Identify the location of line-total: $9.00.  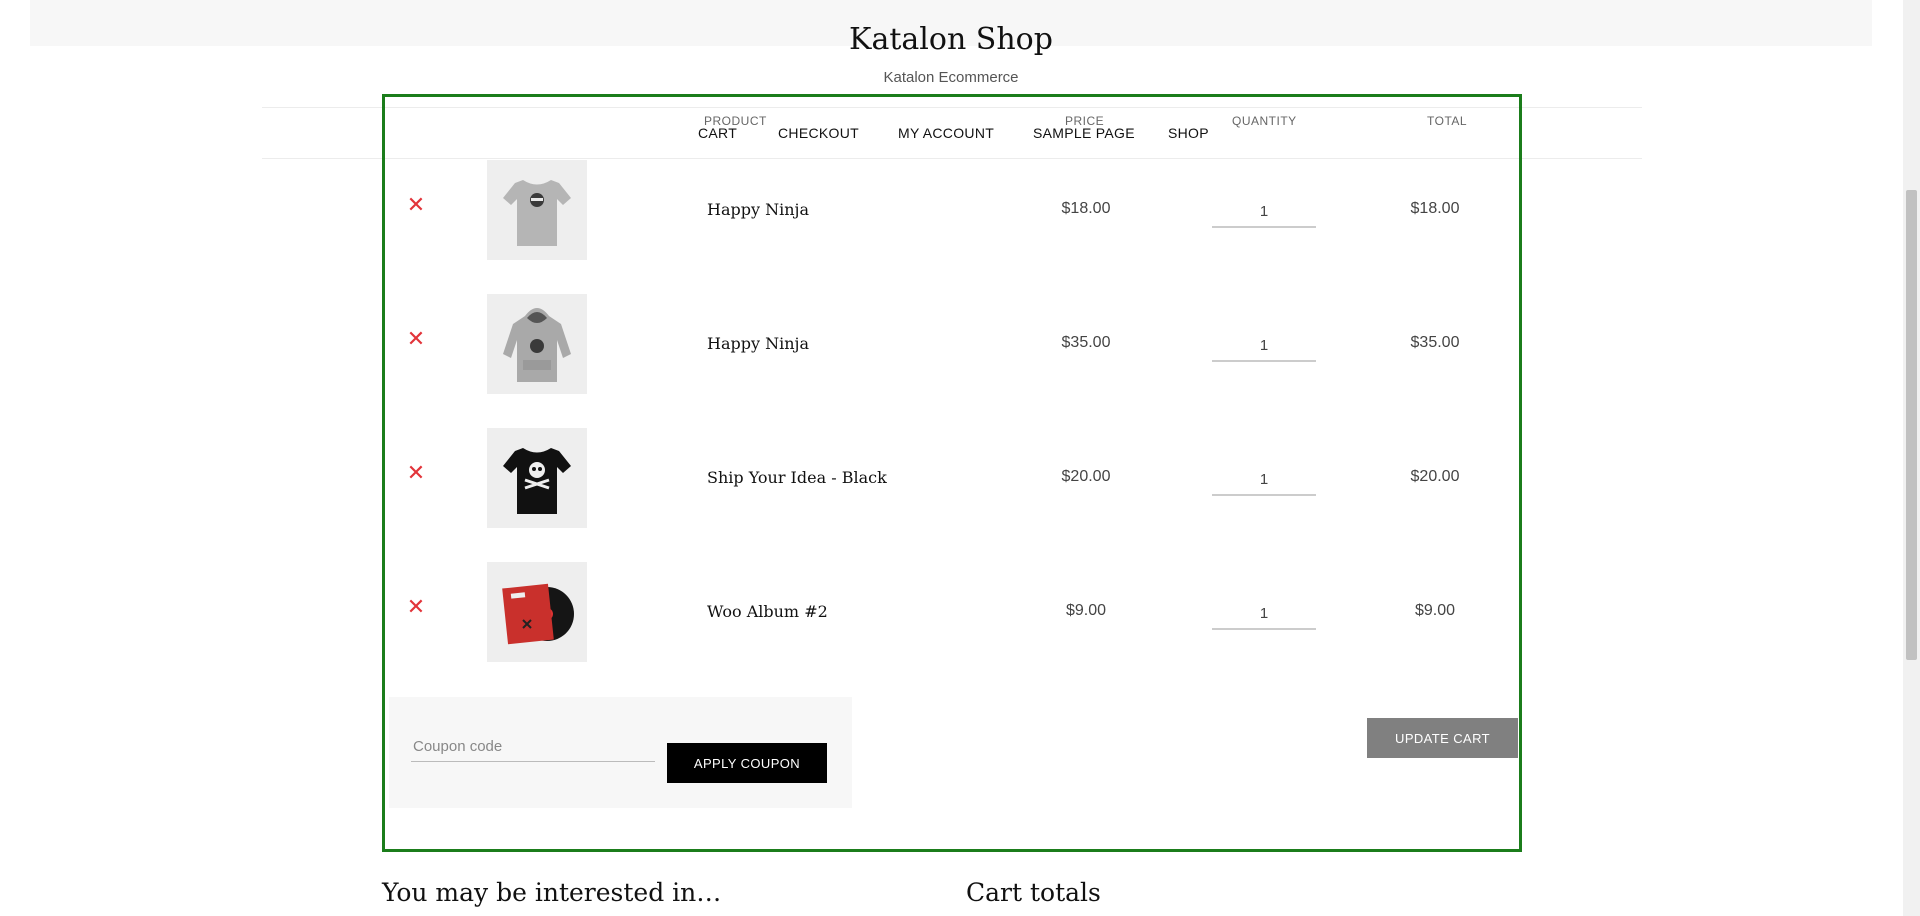
(1435, 610).